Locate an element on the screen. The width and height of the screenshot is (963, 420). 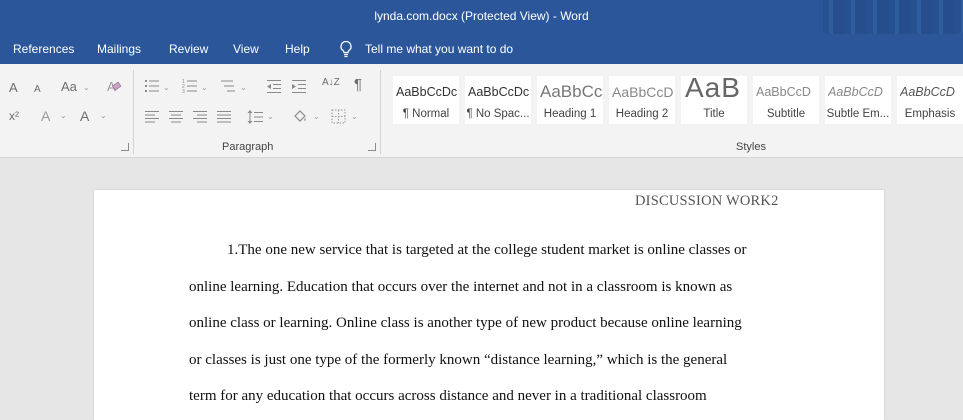
style-subtitle: AaBbCcD Subtitle is located at coordinates (786, 100).